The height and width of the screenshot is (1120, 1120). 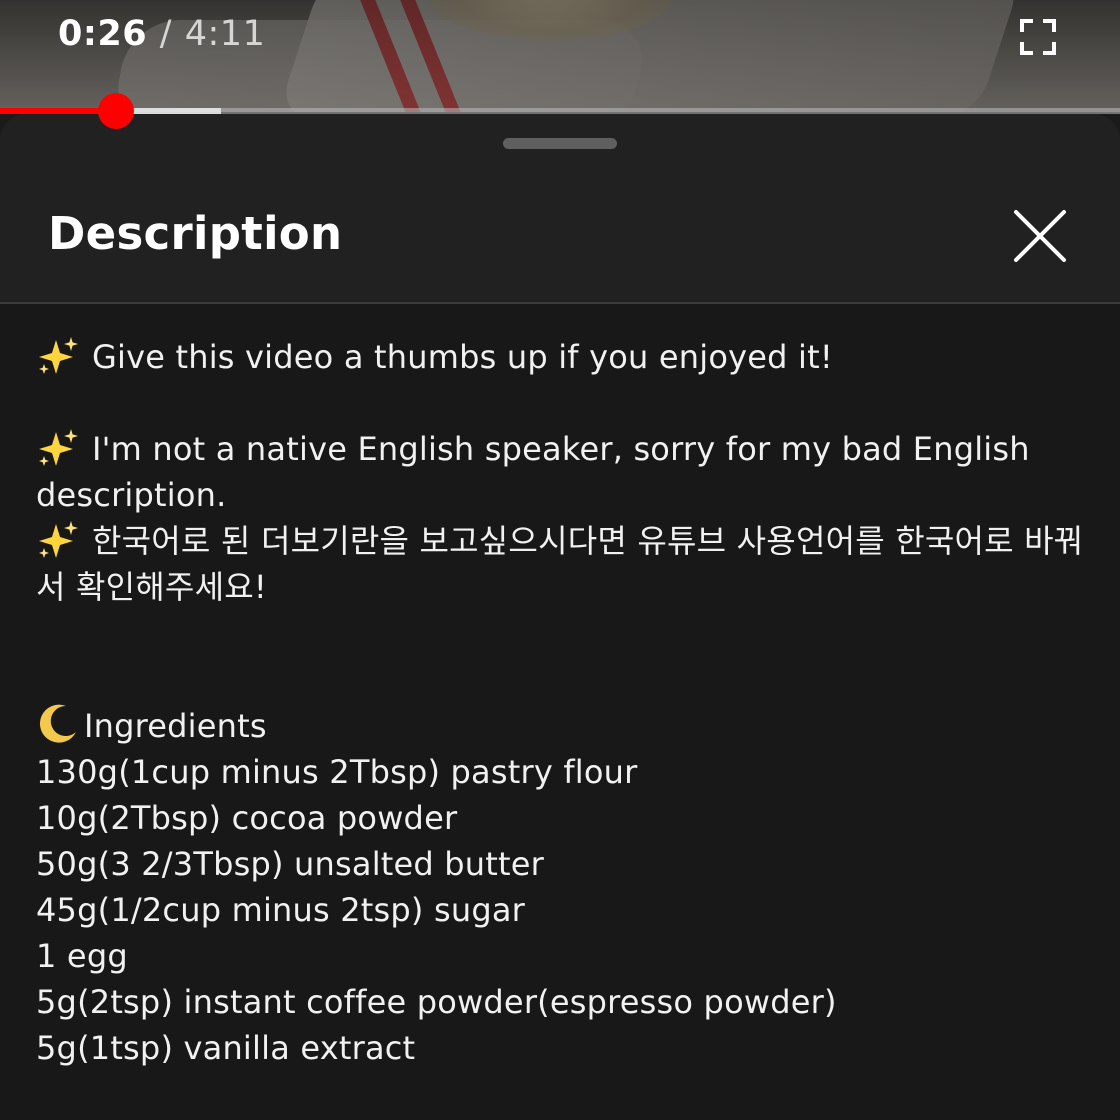 I want to click on crescent-moon-icon, so click(x=57, y=723).